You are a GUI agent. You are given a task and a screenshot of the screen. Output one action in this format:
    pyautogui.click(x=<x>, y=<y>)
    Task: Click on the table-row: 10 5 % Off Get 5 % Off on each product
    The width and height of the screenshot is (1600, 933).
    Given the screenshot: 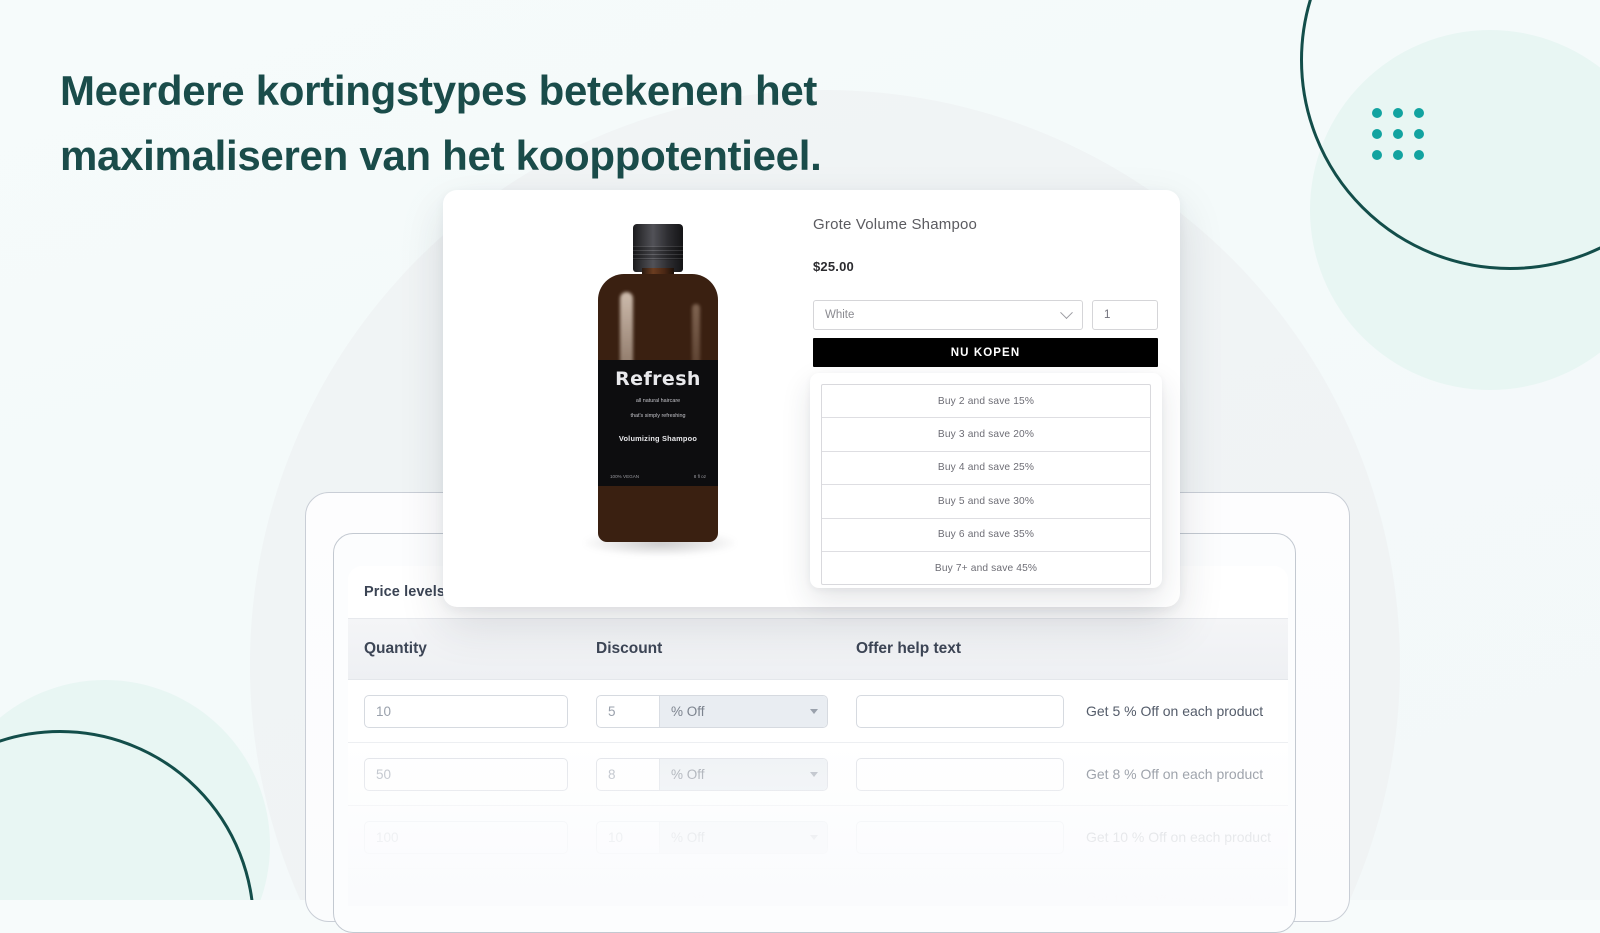 What is the action you would take?
    pyautogui.click(x=818, y=711)
    